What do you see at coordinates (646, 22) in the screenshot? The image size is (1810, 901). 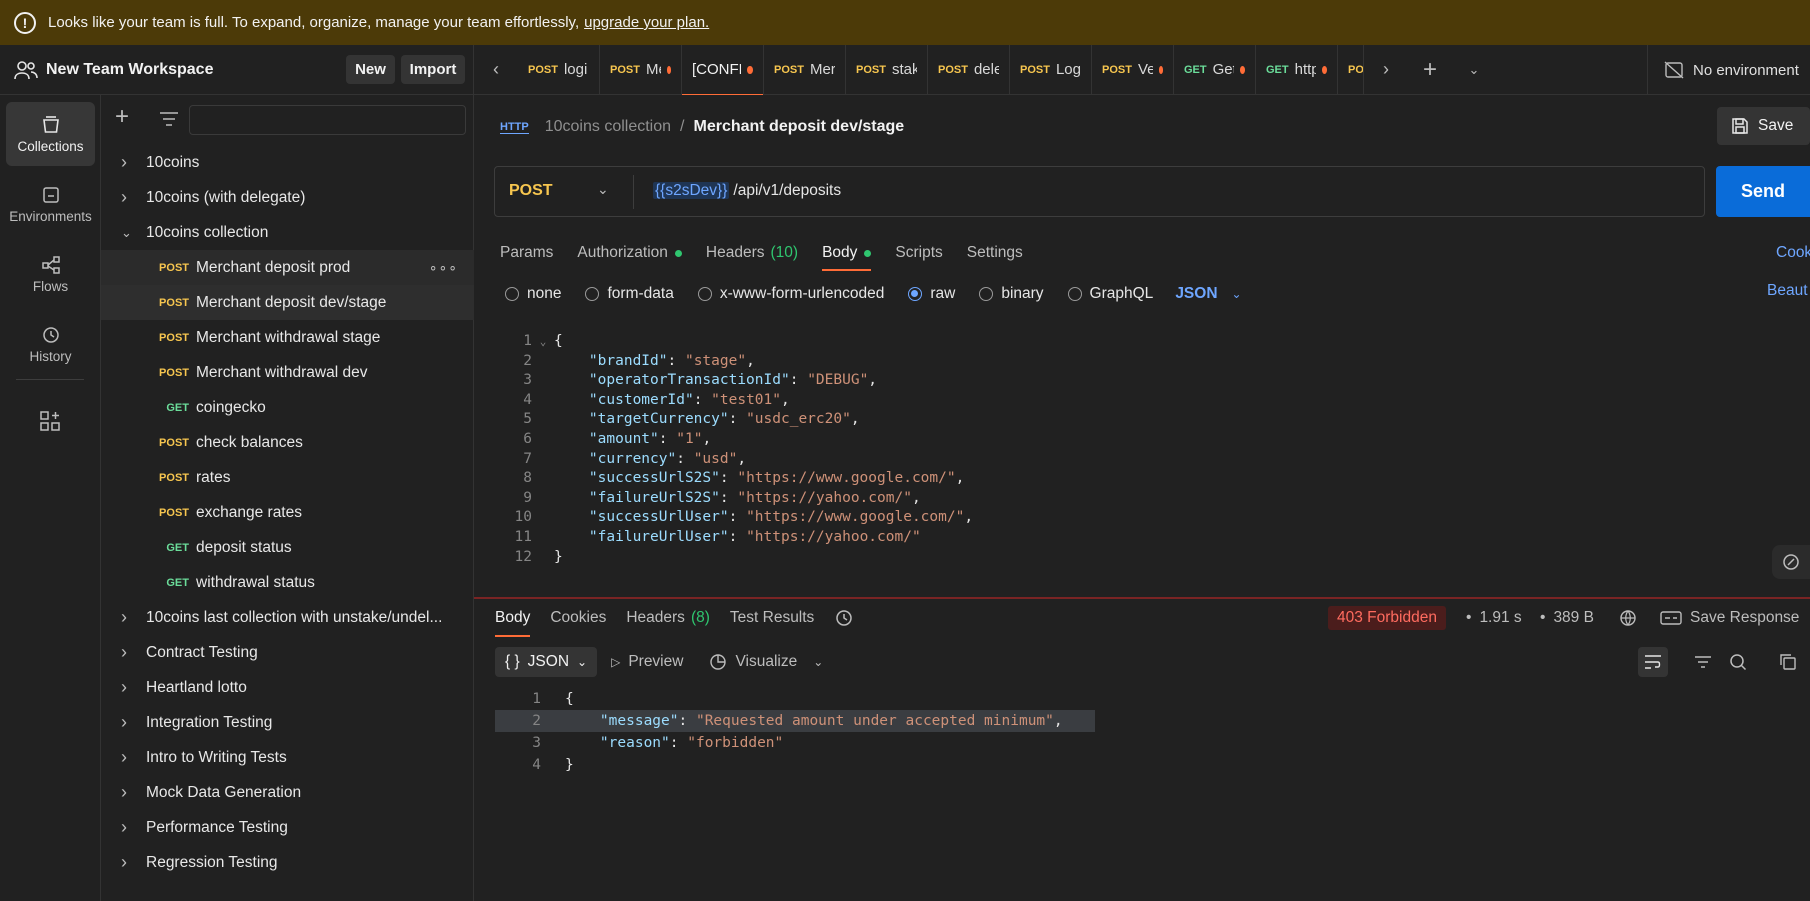 I see `upgrade-plan-link: upgrade your plan.` at bounding box center [646, 22].